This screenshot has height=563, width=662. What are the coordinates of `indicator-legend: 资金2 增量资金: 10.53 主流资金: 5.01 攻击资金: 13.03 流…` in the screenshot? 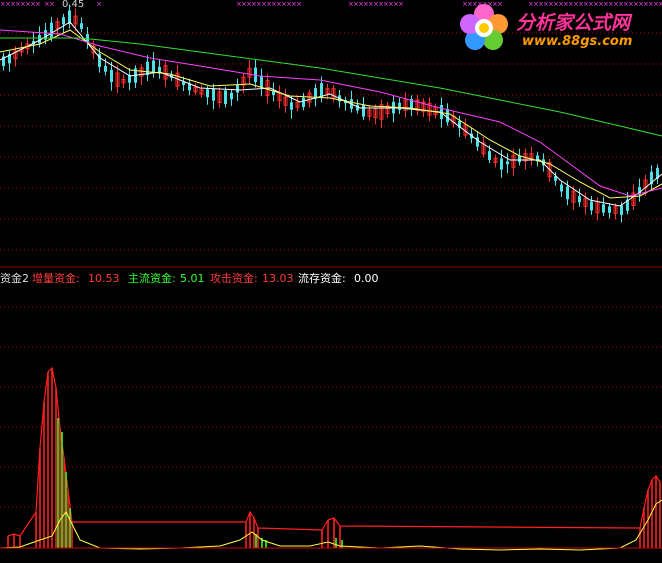 It's located at (189, 278).